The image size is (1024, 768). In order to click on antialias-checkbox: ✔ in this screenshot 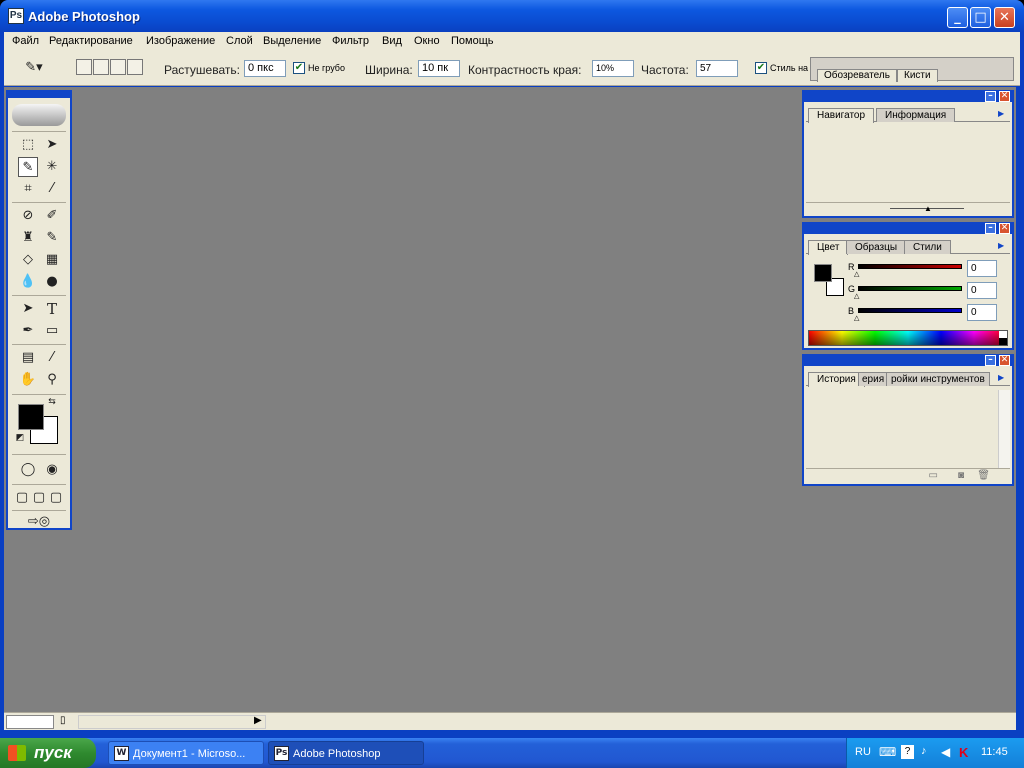, I will do `click(299, 68)`.